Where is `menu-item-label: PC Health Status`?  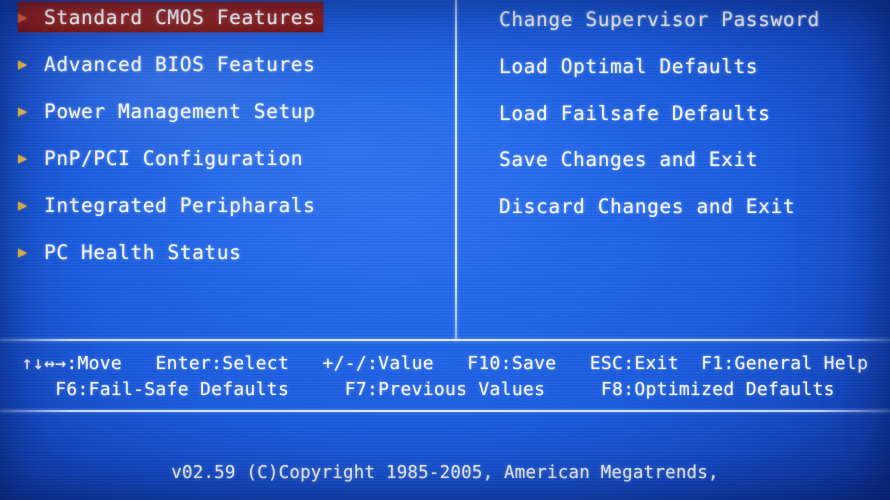
menu-item-label: PC Health Status is located at coordinates (143, 252).